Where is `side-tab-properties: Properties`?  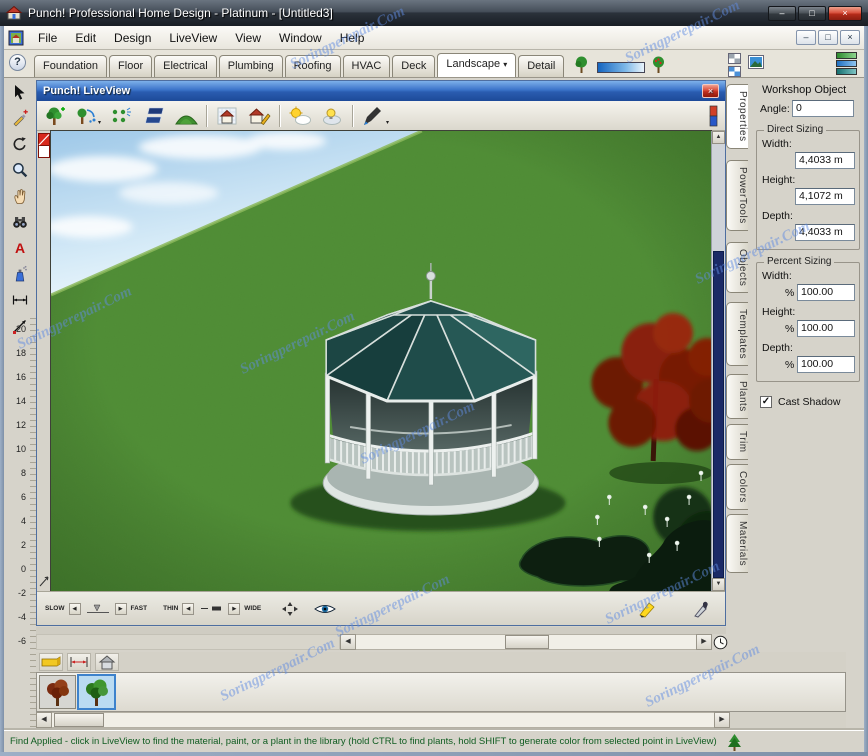
side-tab-properties: Properties is located at coordinates (737, 116).